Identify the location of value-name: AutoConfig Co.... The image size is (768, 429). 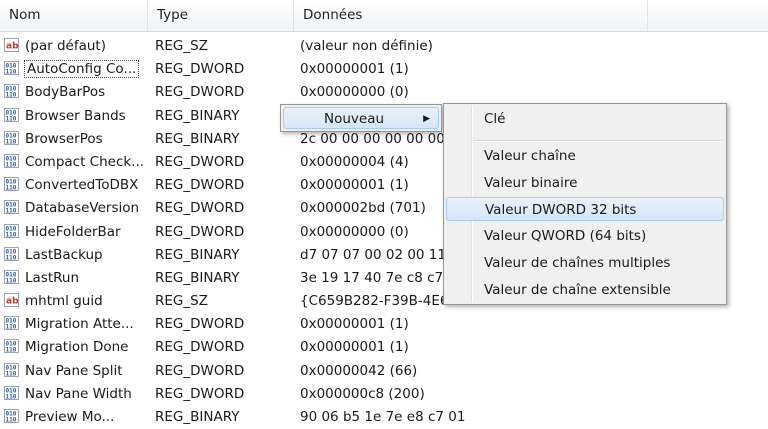
(81, 69).